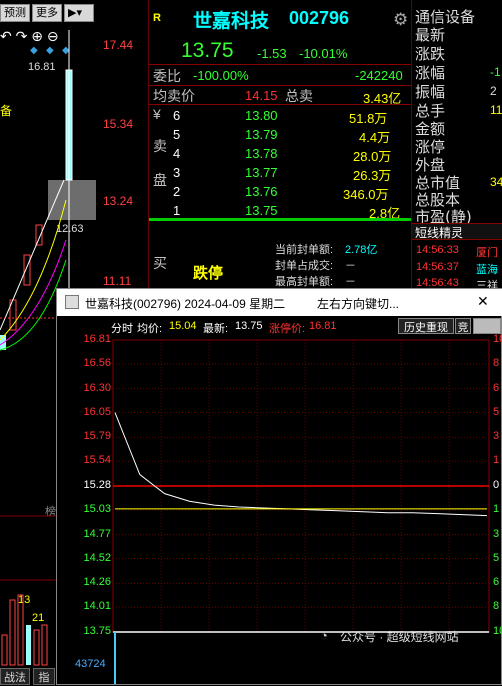 The image size is (502, 686). What do you see at coordinates (97, 436) in the screenshot?
I see `y-tick-label: 15.79` at bounding box center [97, 436].